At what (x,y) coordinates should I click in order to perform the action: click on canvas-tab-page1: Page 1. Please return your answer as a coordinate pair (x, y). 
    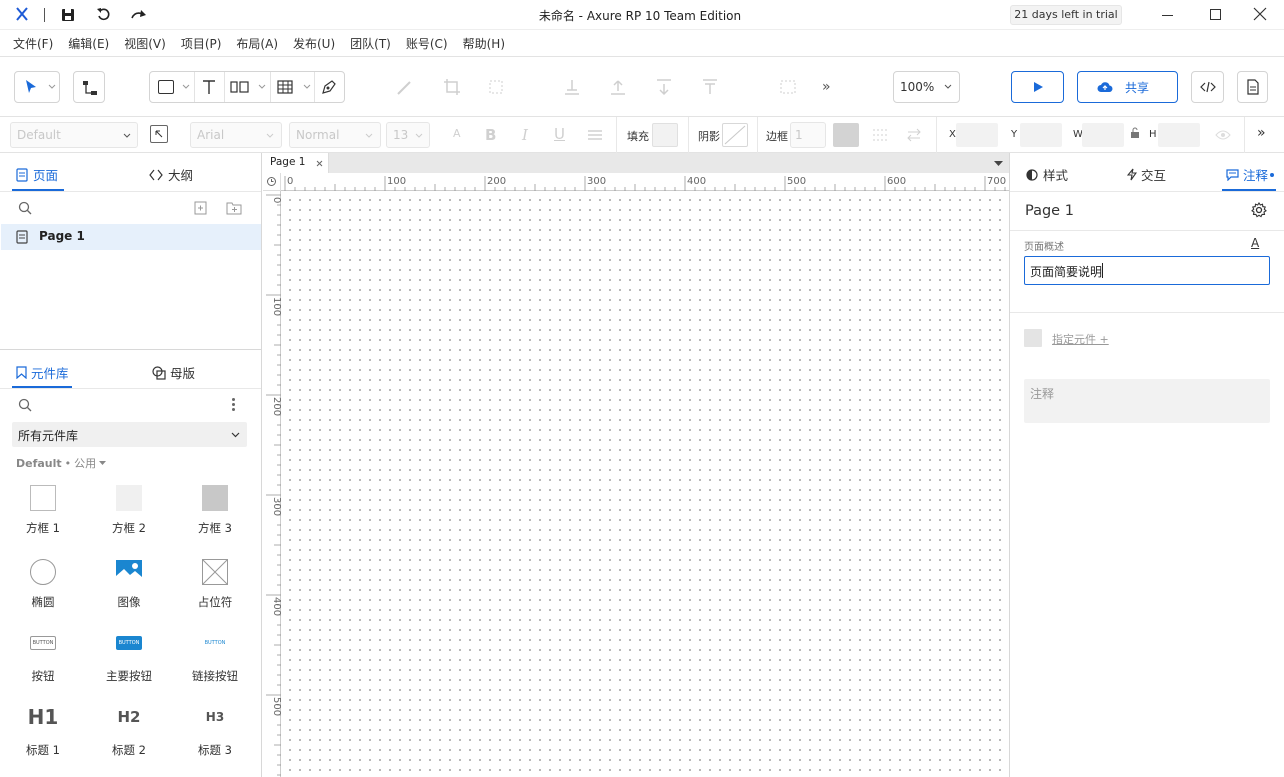
    Looking at the image, I should click on (296, 163).